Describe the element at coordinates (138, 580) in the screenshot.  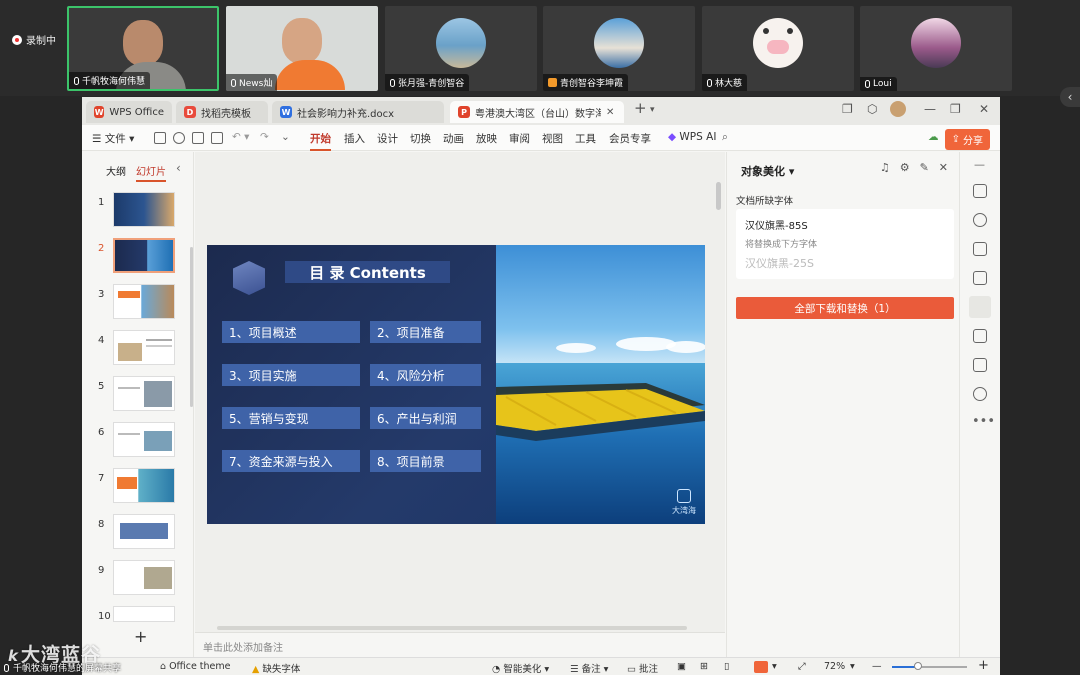
I see `slide-thumbnail: 9` at that location.